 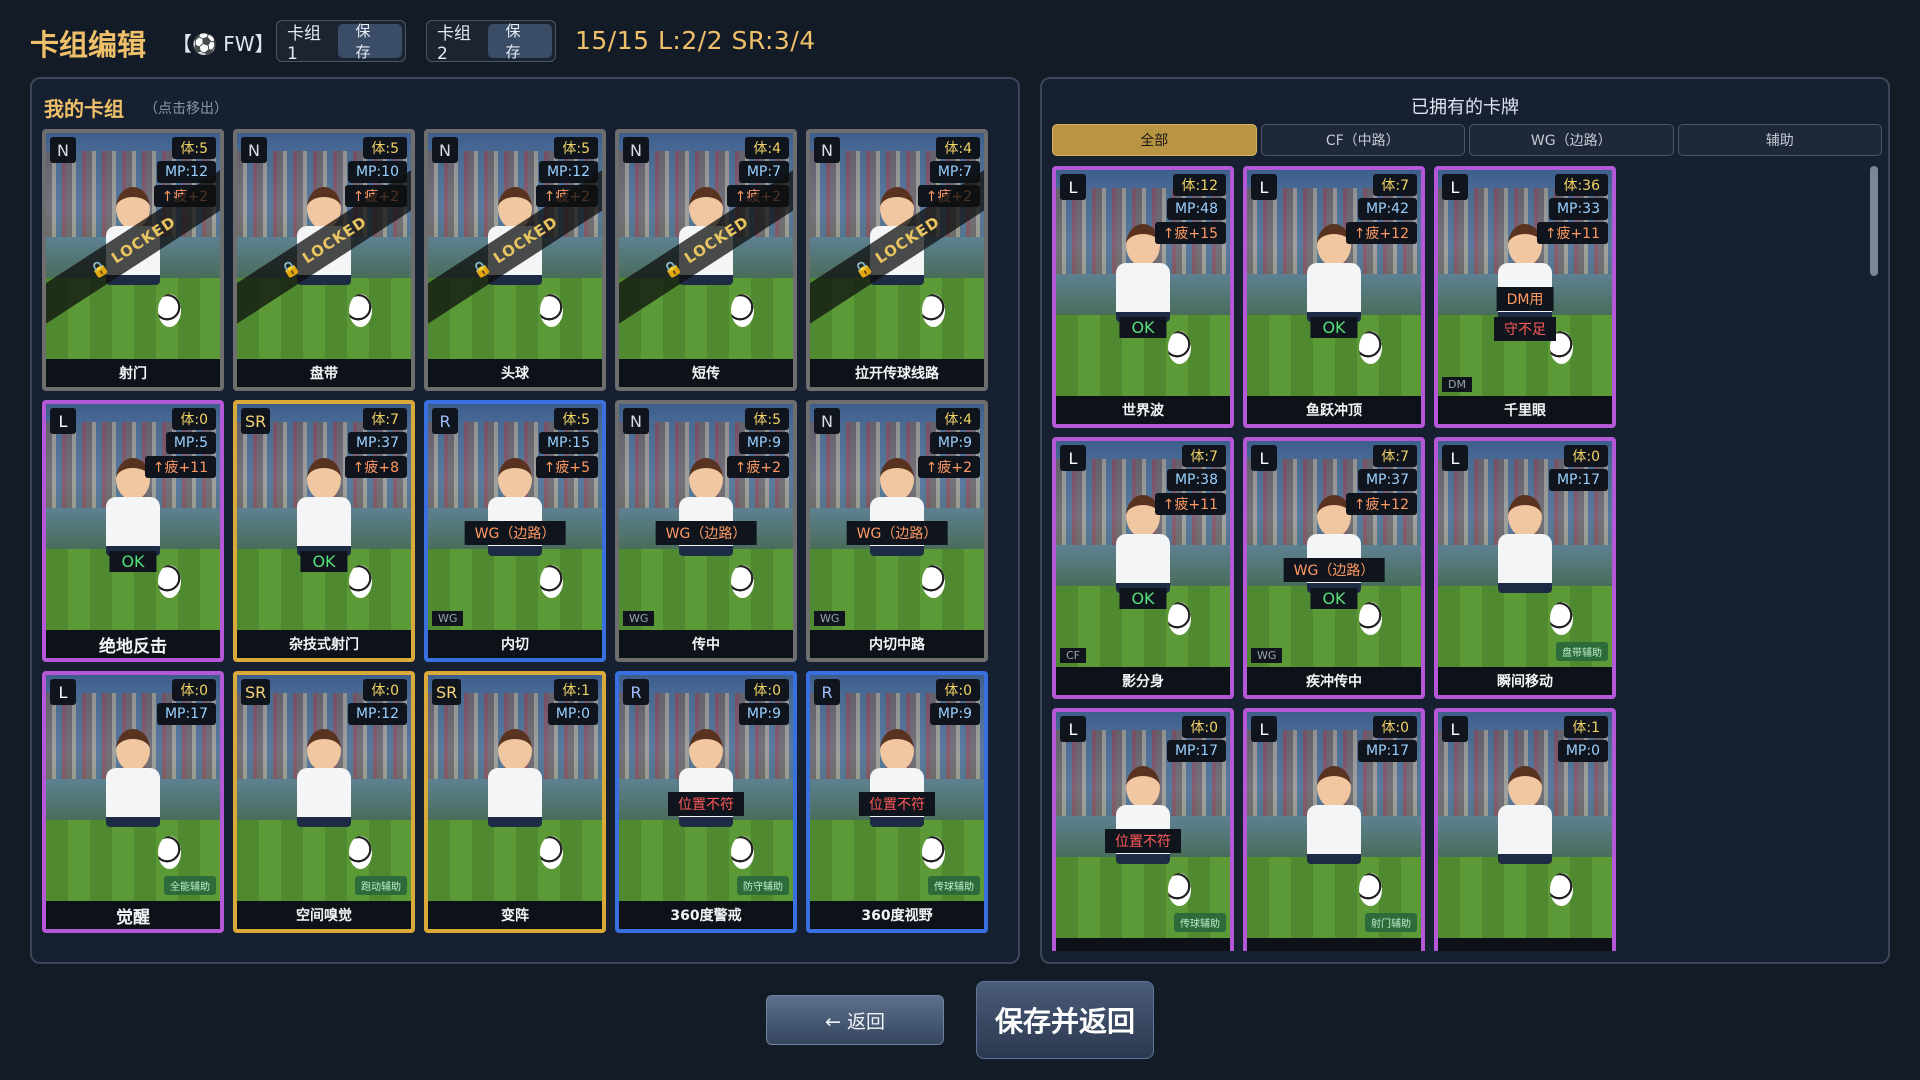 I want to click on stamina-stat: 体:12, so click(x=1199, y=185).